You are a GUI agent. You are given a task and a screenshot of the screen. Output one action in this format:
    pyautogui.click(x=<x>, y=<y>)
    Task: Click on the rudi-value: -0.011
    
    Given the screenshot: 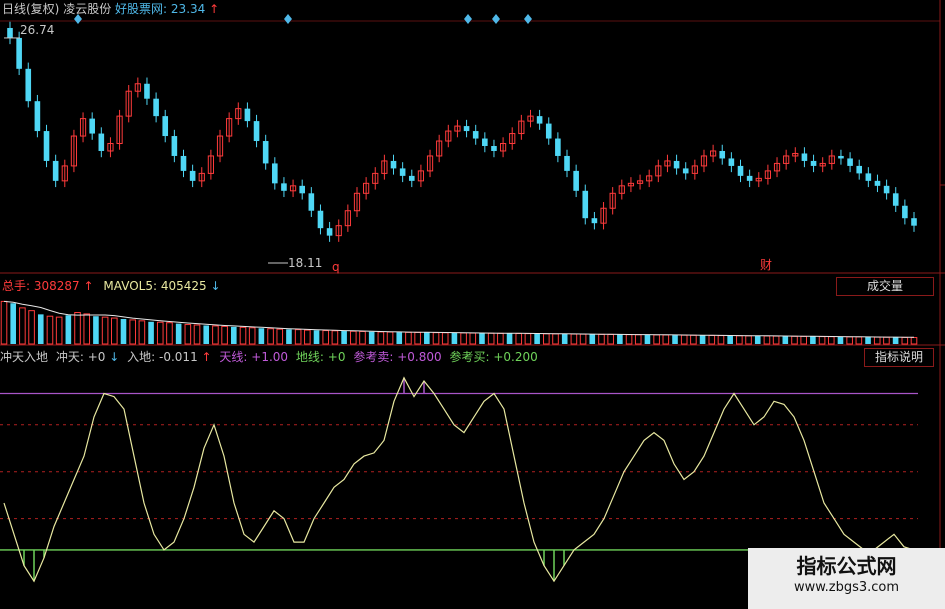 What is the action you would take?
    pyautogui.click(x=178, y=357)
    